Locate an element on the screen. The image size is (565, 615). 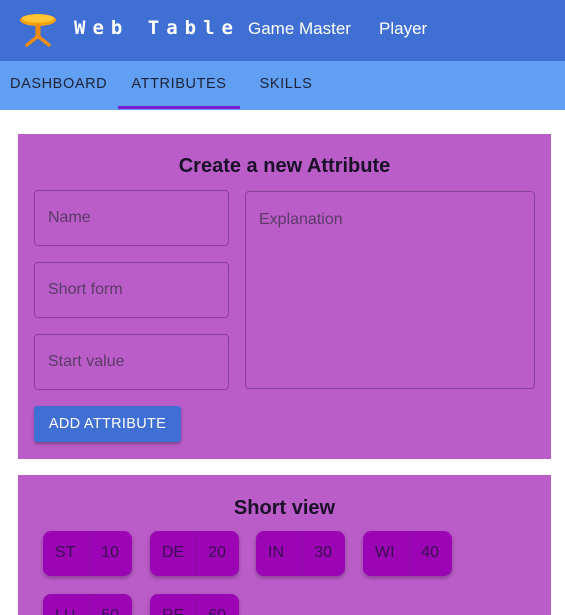
attribute-value: 50 is located at coordinates (110, 611).